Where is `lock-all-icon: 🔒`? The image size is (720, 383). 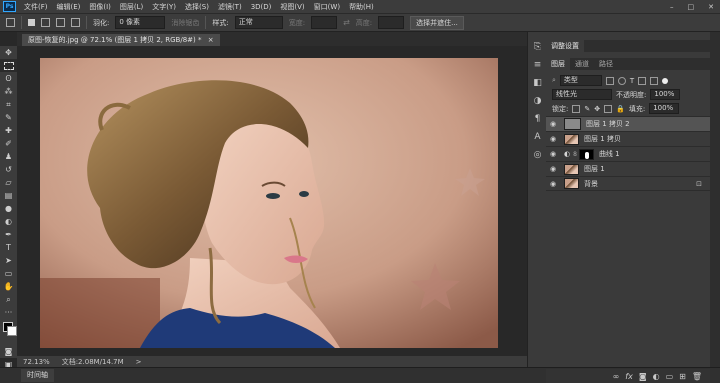 lock-all-icon: 🔒 is located at coordinates (620, 109).